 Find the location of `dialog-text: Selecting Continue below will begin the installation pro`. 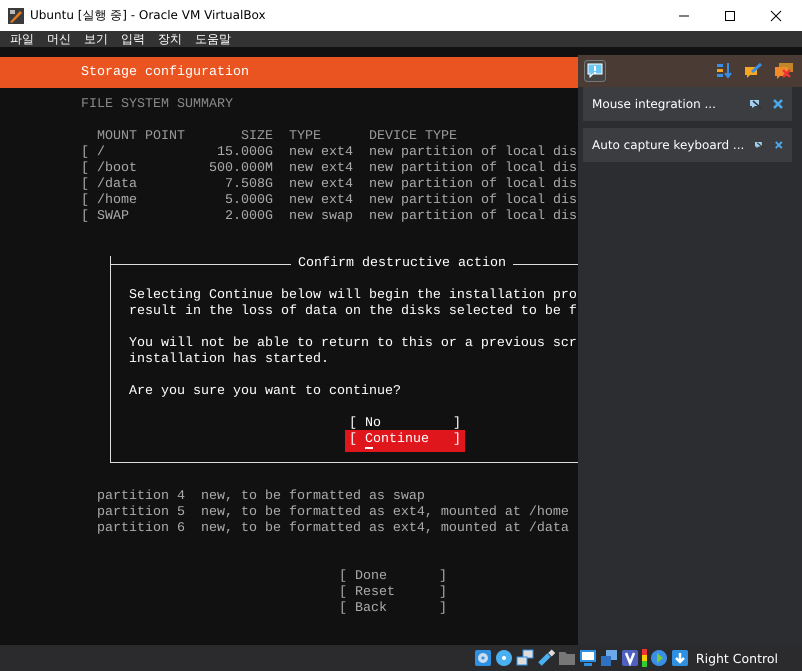

dialog-text: Selecting Continue below will begin the installation pro is located at coordinates (353, 296).